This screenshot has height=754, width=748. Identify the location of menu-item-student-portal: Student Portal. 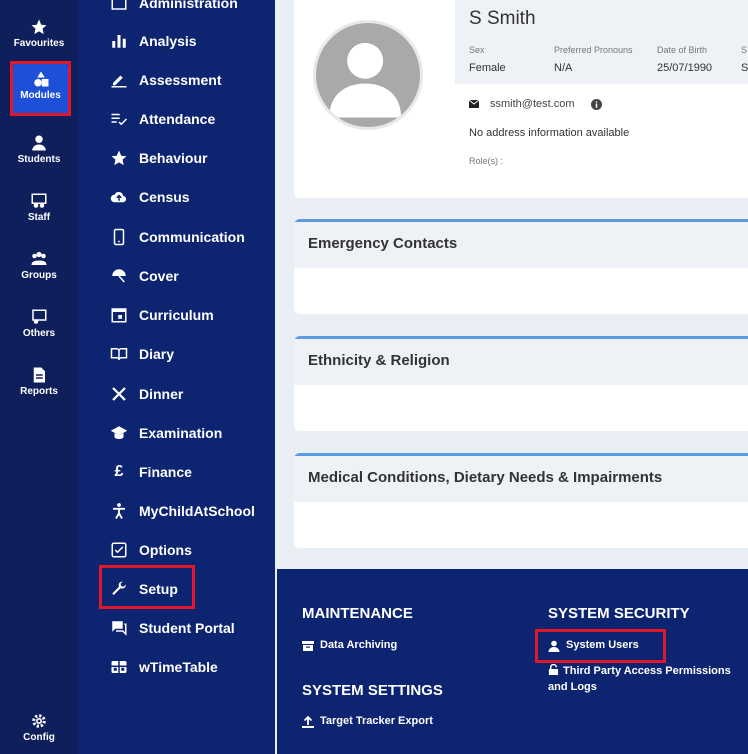
(172, 628).